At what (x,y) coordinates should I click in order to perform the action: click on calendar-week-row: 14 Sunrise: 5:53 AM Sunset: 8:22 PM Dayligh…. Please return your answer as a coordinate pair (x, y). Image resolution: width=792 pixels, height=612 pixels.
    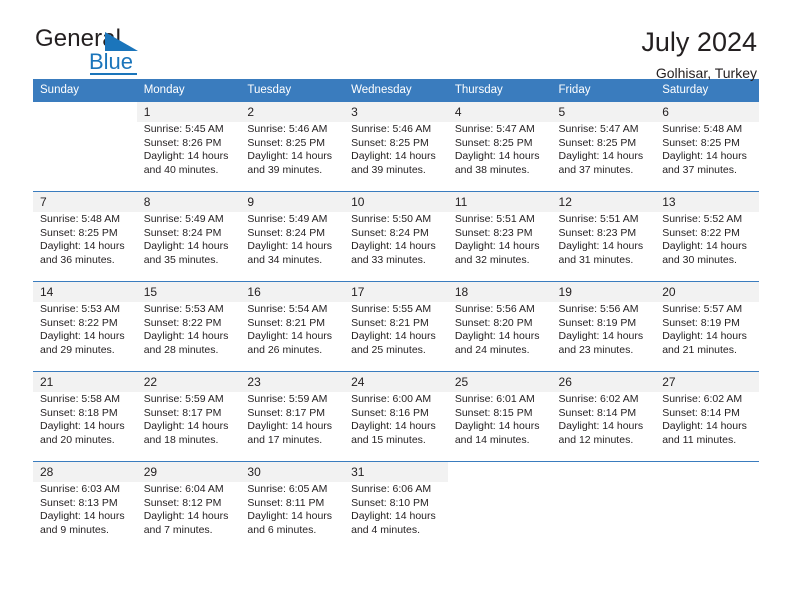
    Looking at the image, I should click on (396, 327).